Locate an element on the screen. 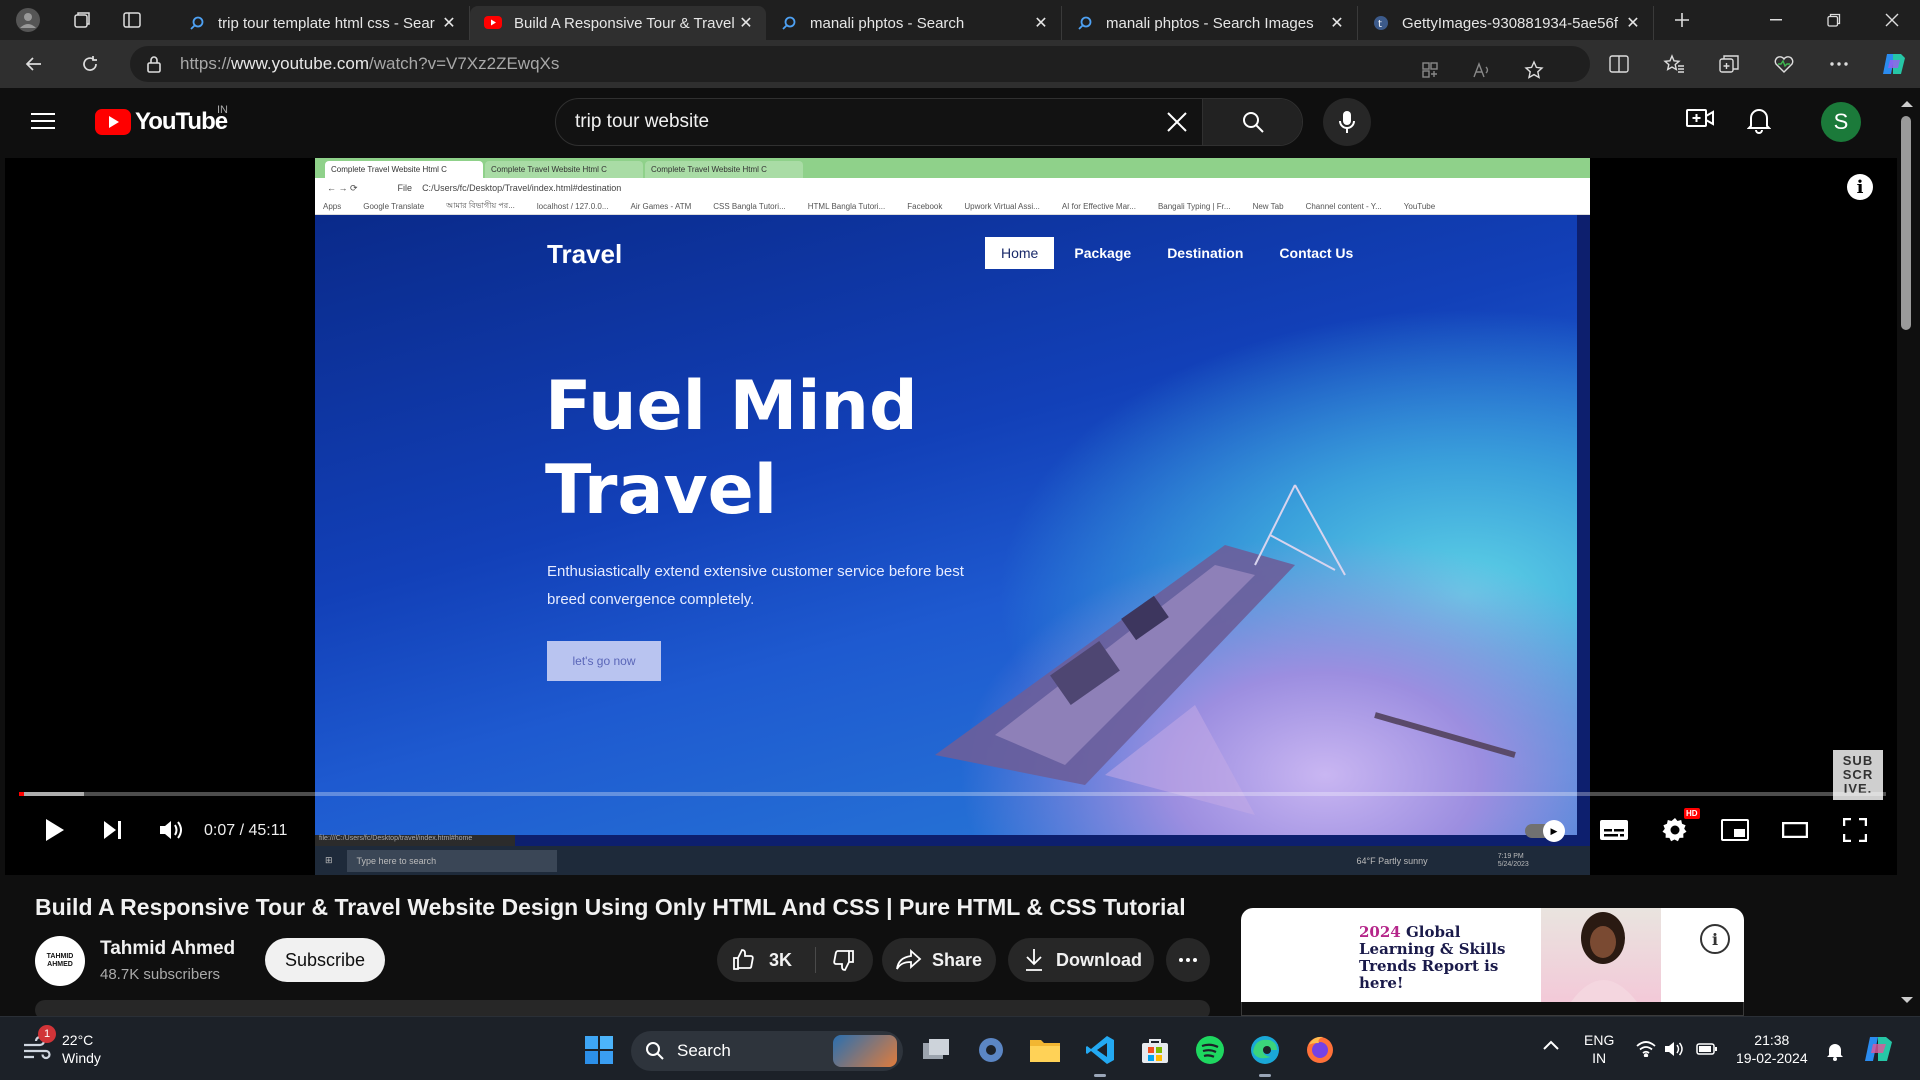 Image resolution: width=1920 pixels, height=1080 pixels. collections-icon is located at coordinates (1729, 64).